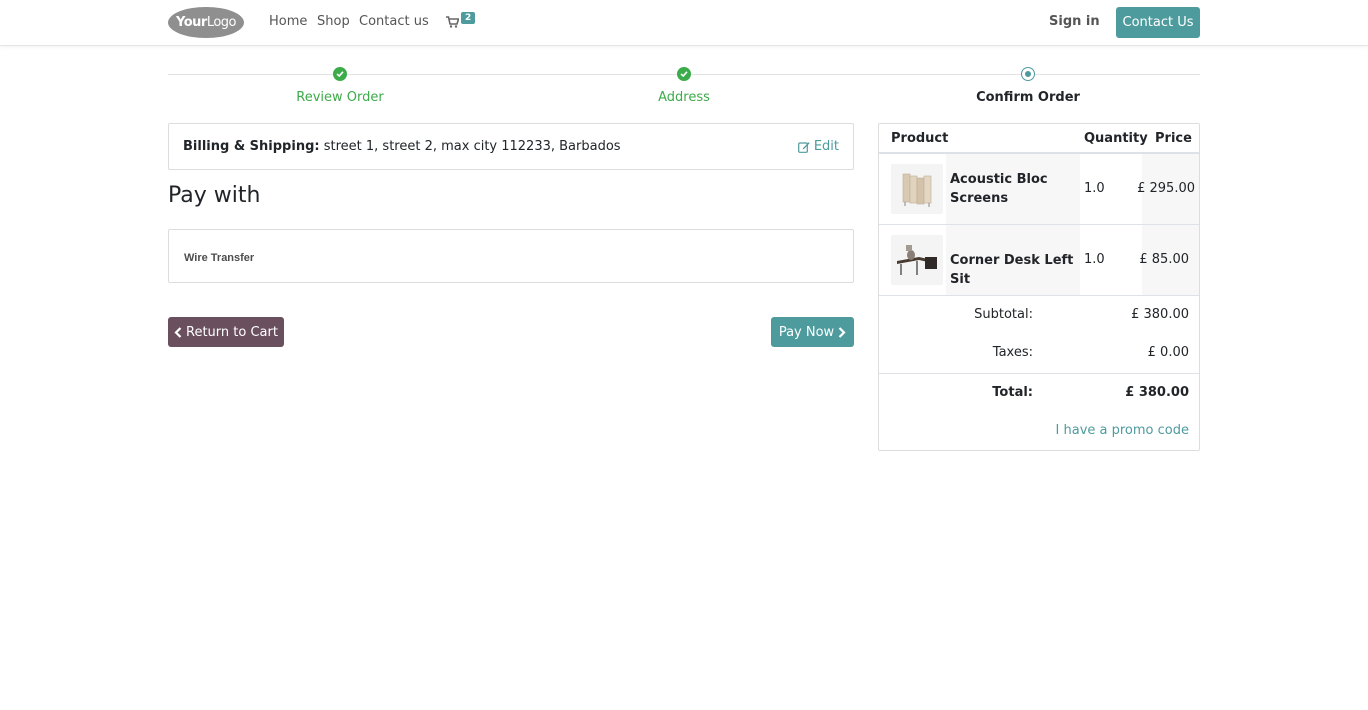 The image size is (1368, 710). What do you see at coordinates (1012, 352) in the screenshot?
I see `taxes-label: Taxes:` at bounding box center [1012, 352].